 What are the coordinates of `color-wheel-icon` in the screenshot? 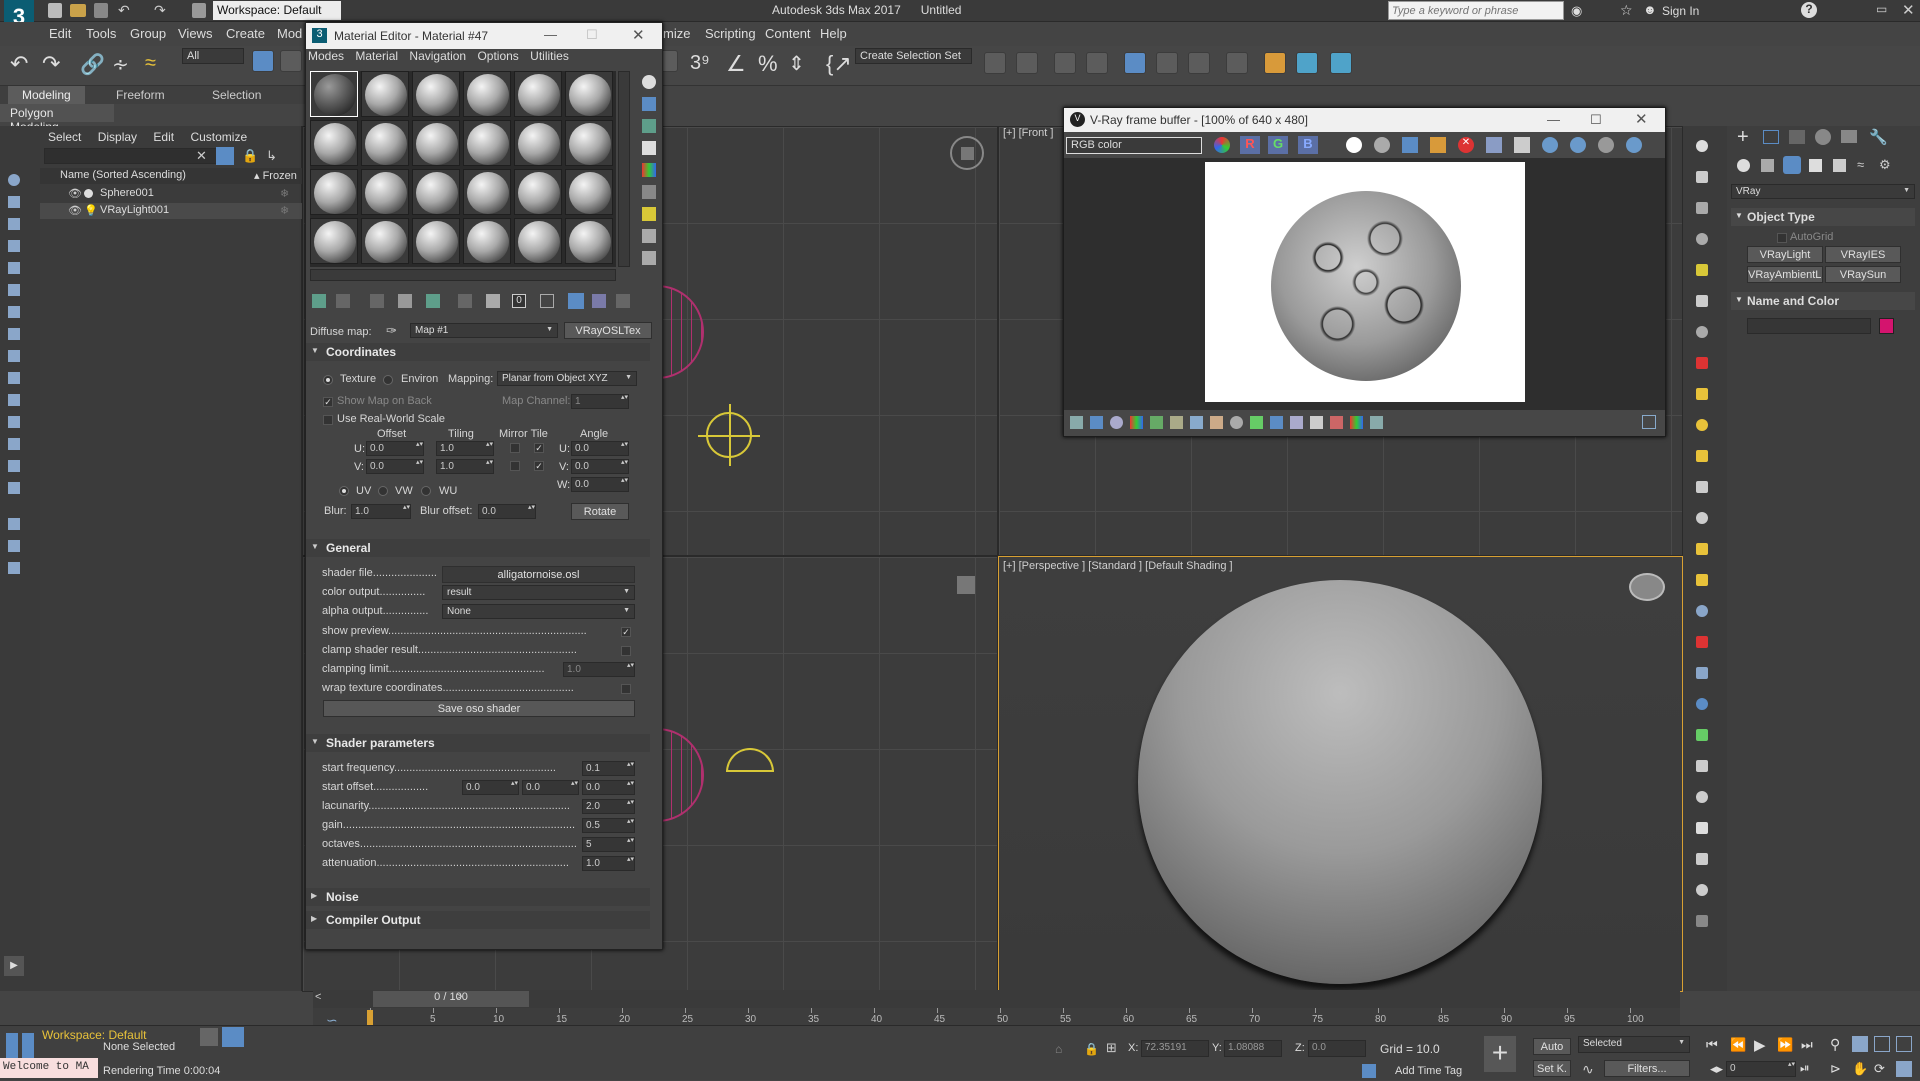 It's located at (1222, 145).